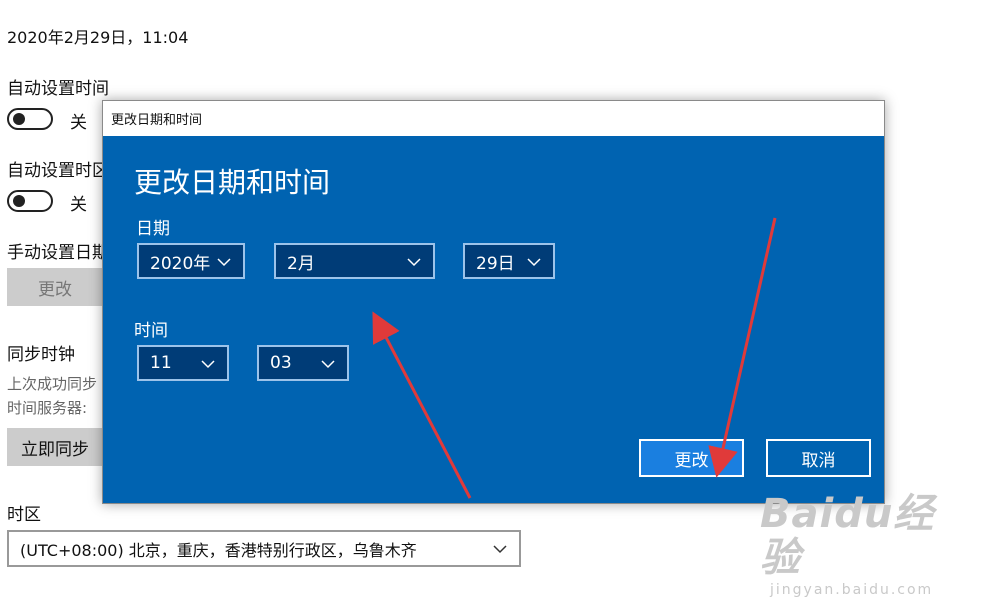  Describe the element at coordinates (281, 363) in the screenshot. I see `minute-value: 03` at that location.